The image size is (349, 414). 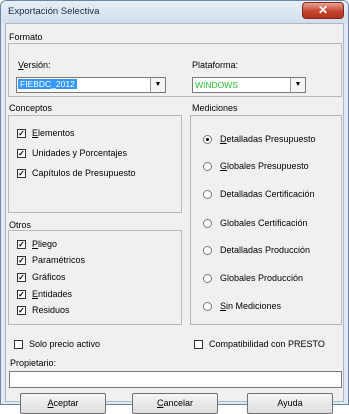 What do you see at coordinates (215, 65) in the screenshot?
I see `plataforma-label: Plataforma:` at bounding box center [215, 65].